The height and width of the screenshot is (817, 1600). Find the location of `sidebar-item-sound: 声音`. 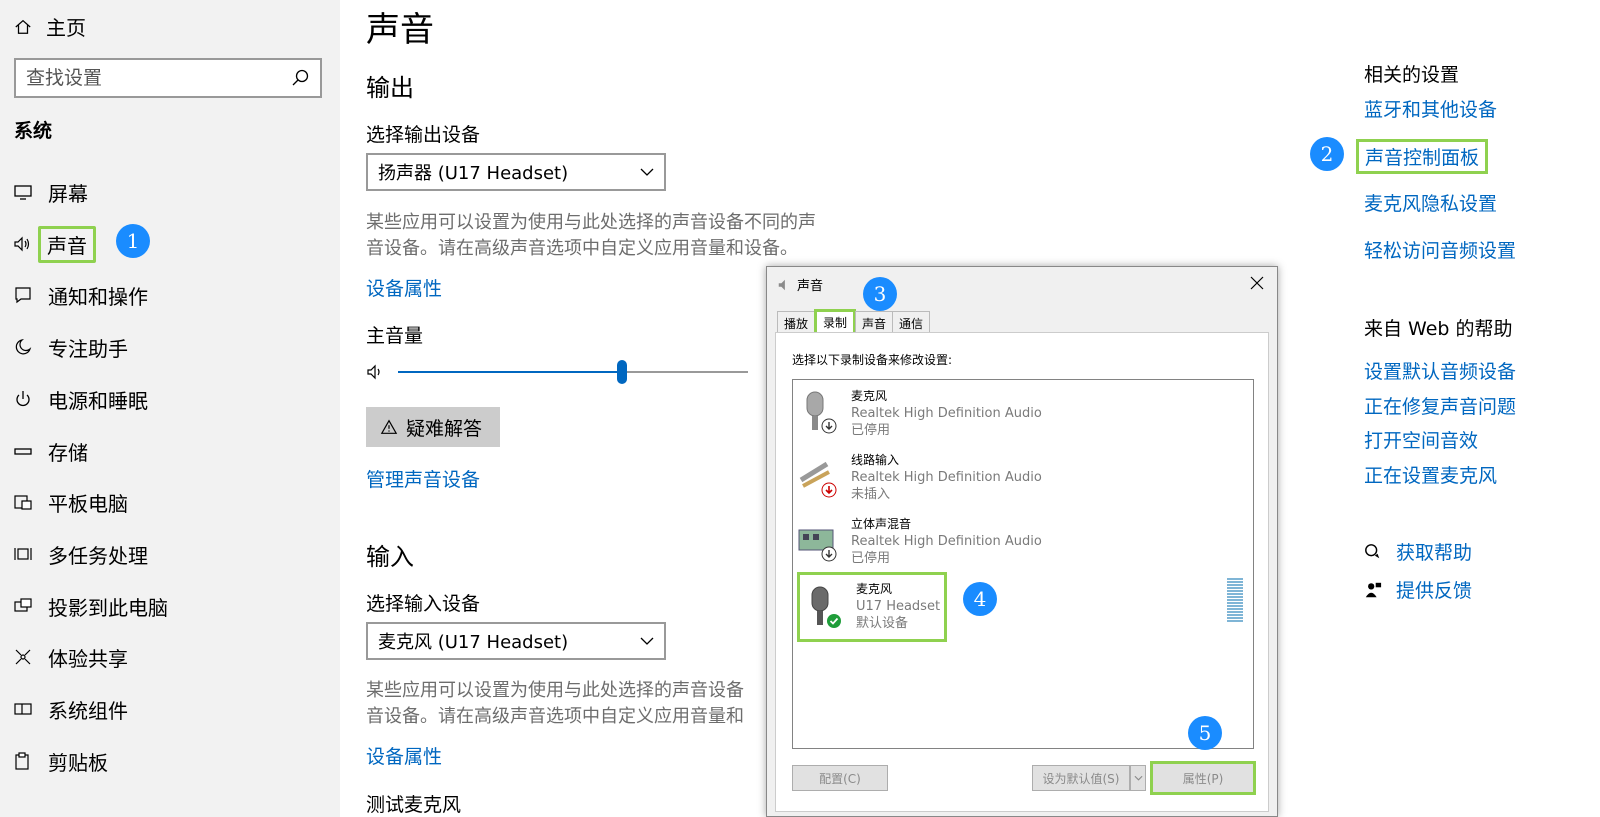

sidebar-item-sound: 声音 is located at coordinates (54, 244).